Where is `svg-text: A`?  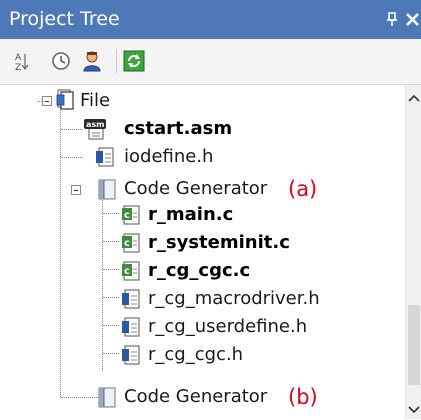
svg-text: A is located at coordinates (18, 58).